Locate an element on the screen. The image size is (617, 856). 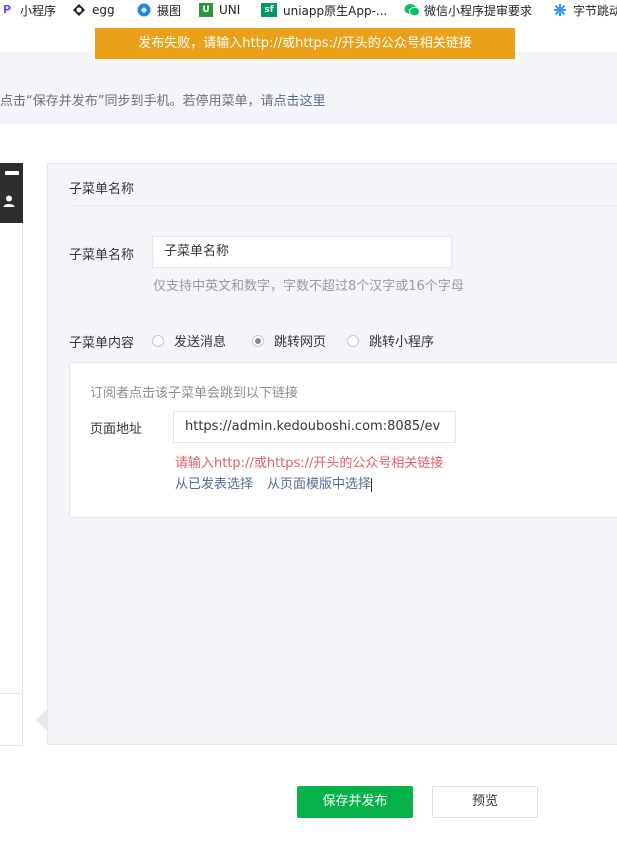
bookmark-label: UNI is located at coordinates (230, 10).